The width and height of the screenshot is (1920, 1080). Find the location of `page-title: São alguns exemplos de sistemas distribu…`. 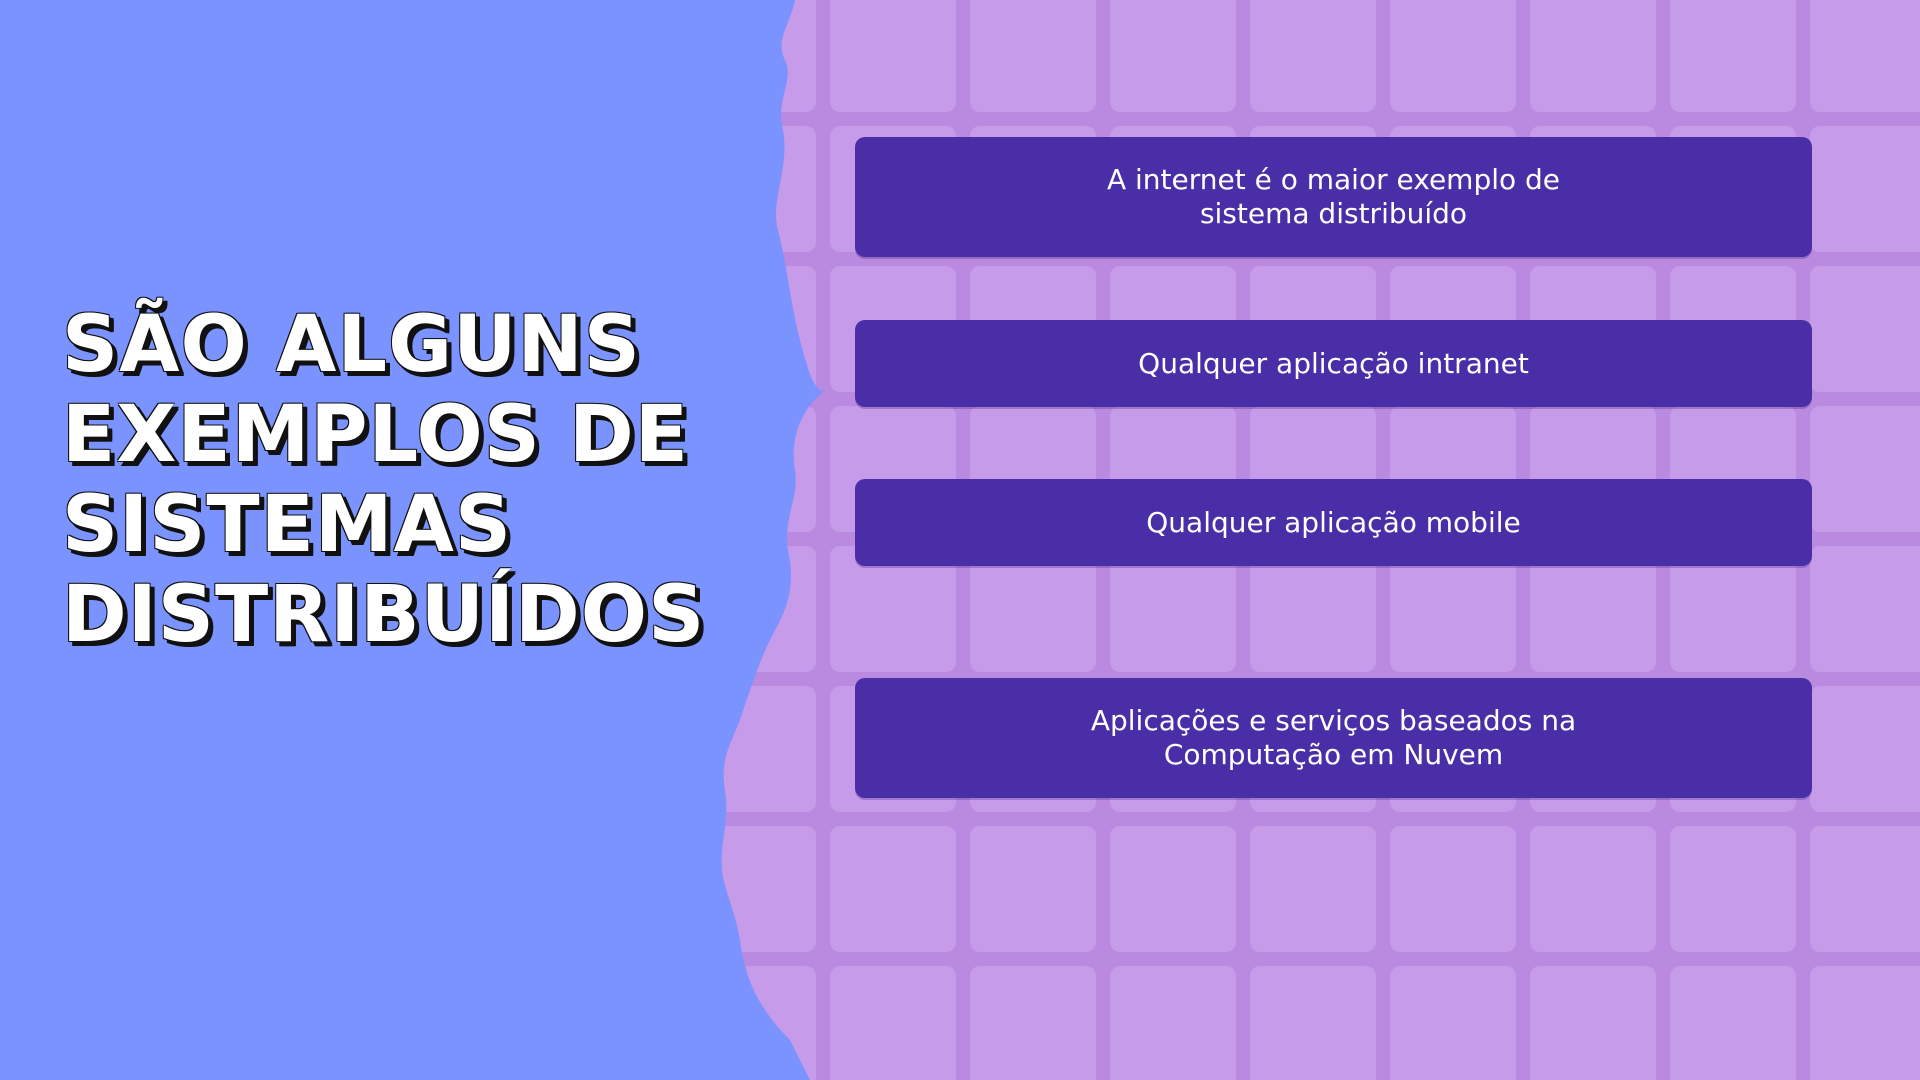

page-title: São alguns exemplos de sistemas distribu… is located at coordinates (402, 480).